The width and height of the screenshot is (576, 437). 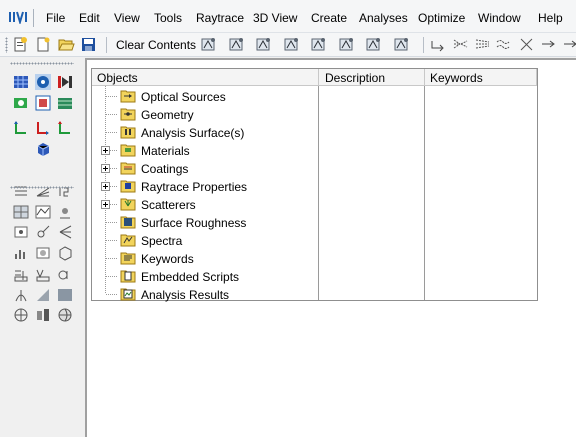 I want to click on tree-item-raytrace-properties: Raytrace Properties, so click(x=205, y=186).